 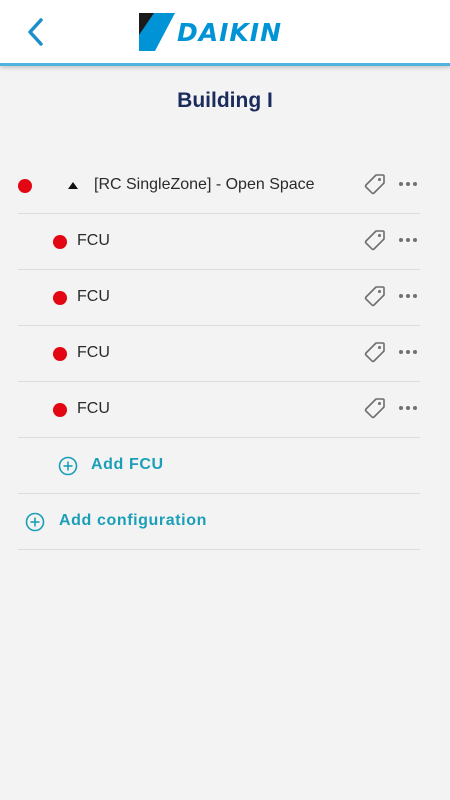 I want to click on add-configuration-button: Add configuration, so click(x=219, y=522).